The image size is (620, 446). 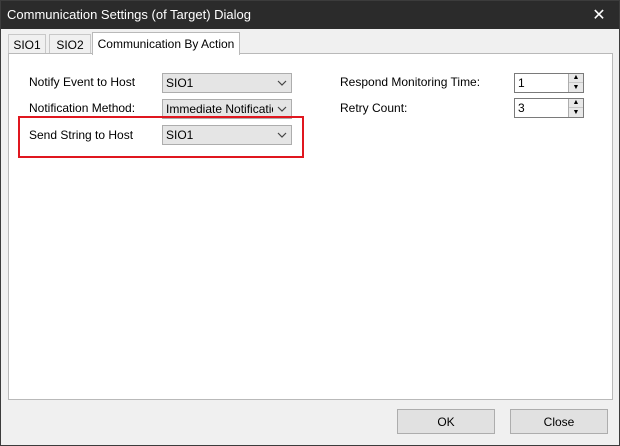 What do you see at coordinates (227, 83) in the screenshot?
I see `notify-event-dropdown: SIO1` at bounding box center [227, 83].